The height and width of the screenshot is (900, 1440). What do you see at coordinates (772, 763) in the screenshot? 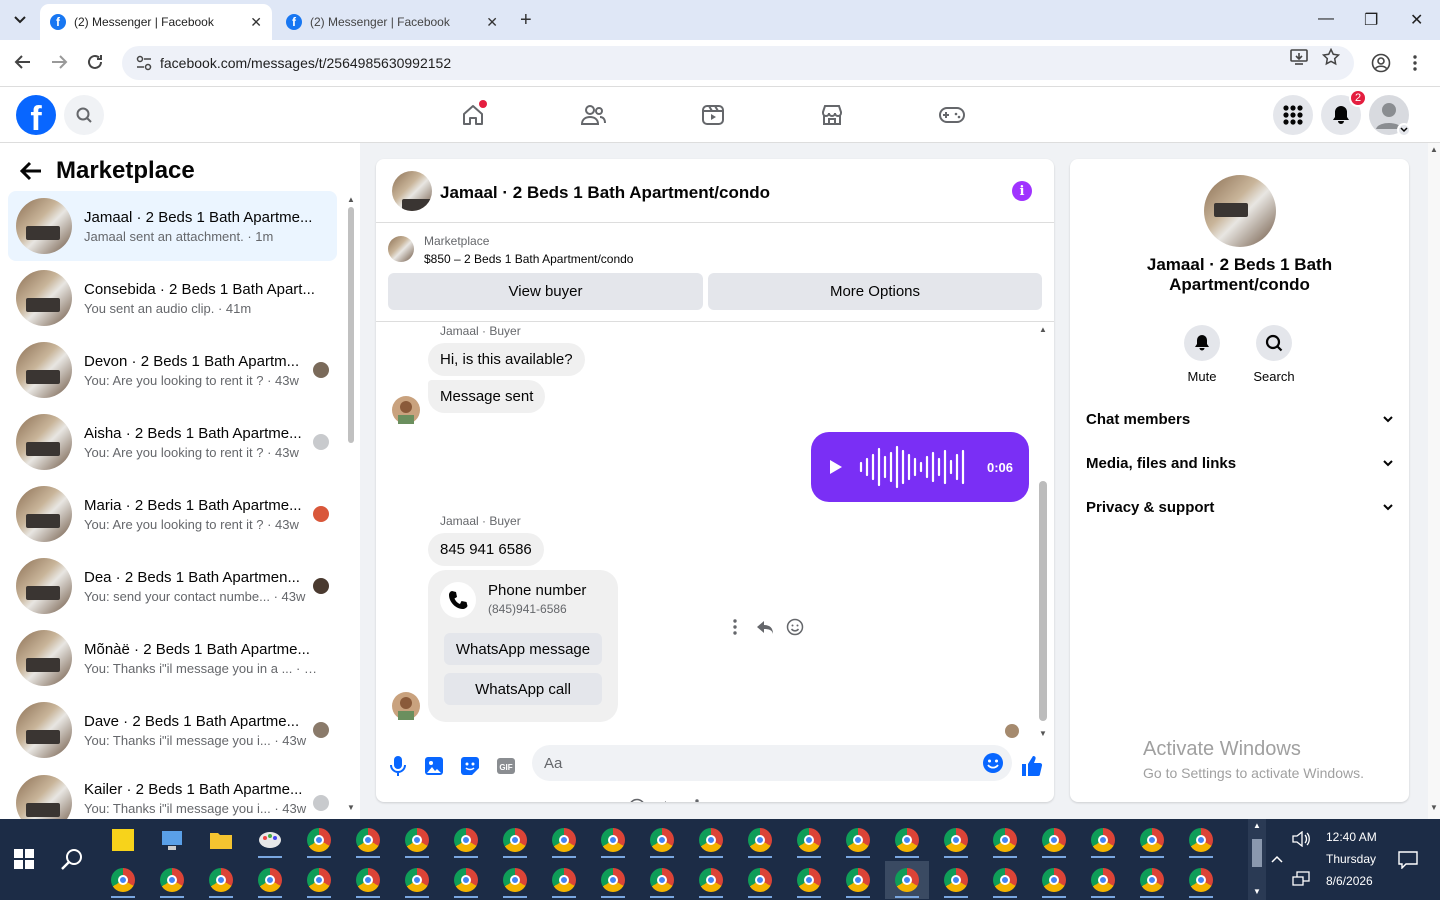
I see `message-input: Aa` at bounding box center [772, 763].